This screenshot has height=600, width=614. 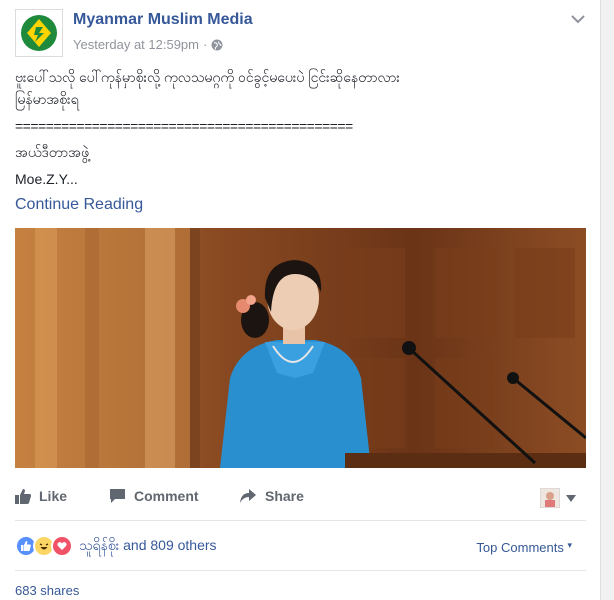 I want to click on comment-icon, so click(x=117, y=496).